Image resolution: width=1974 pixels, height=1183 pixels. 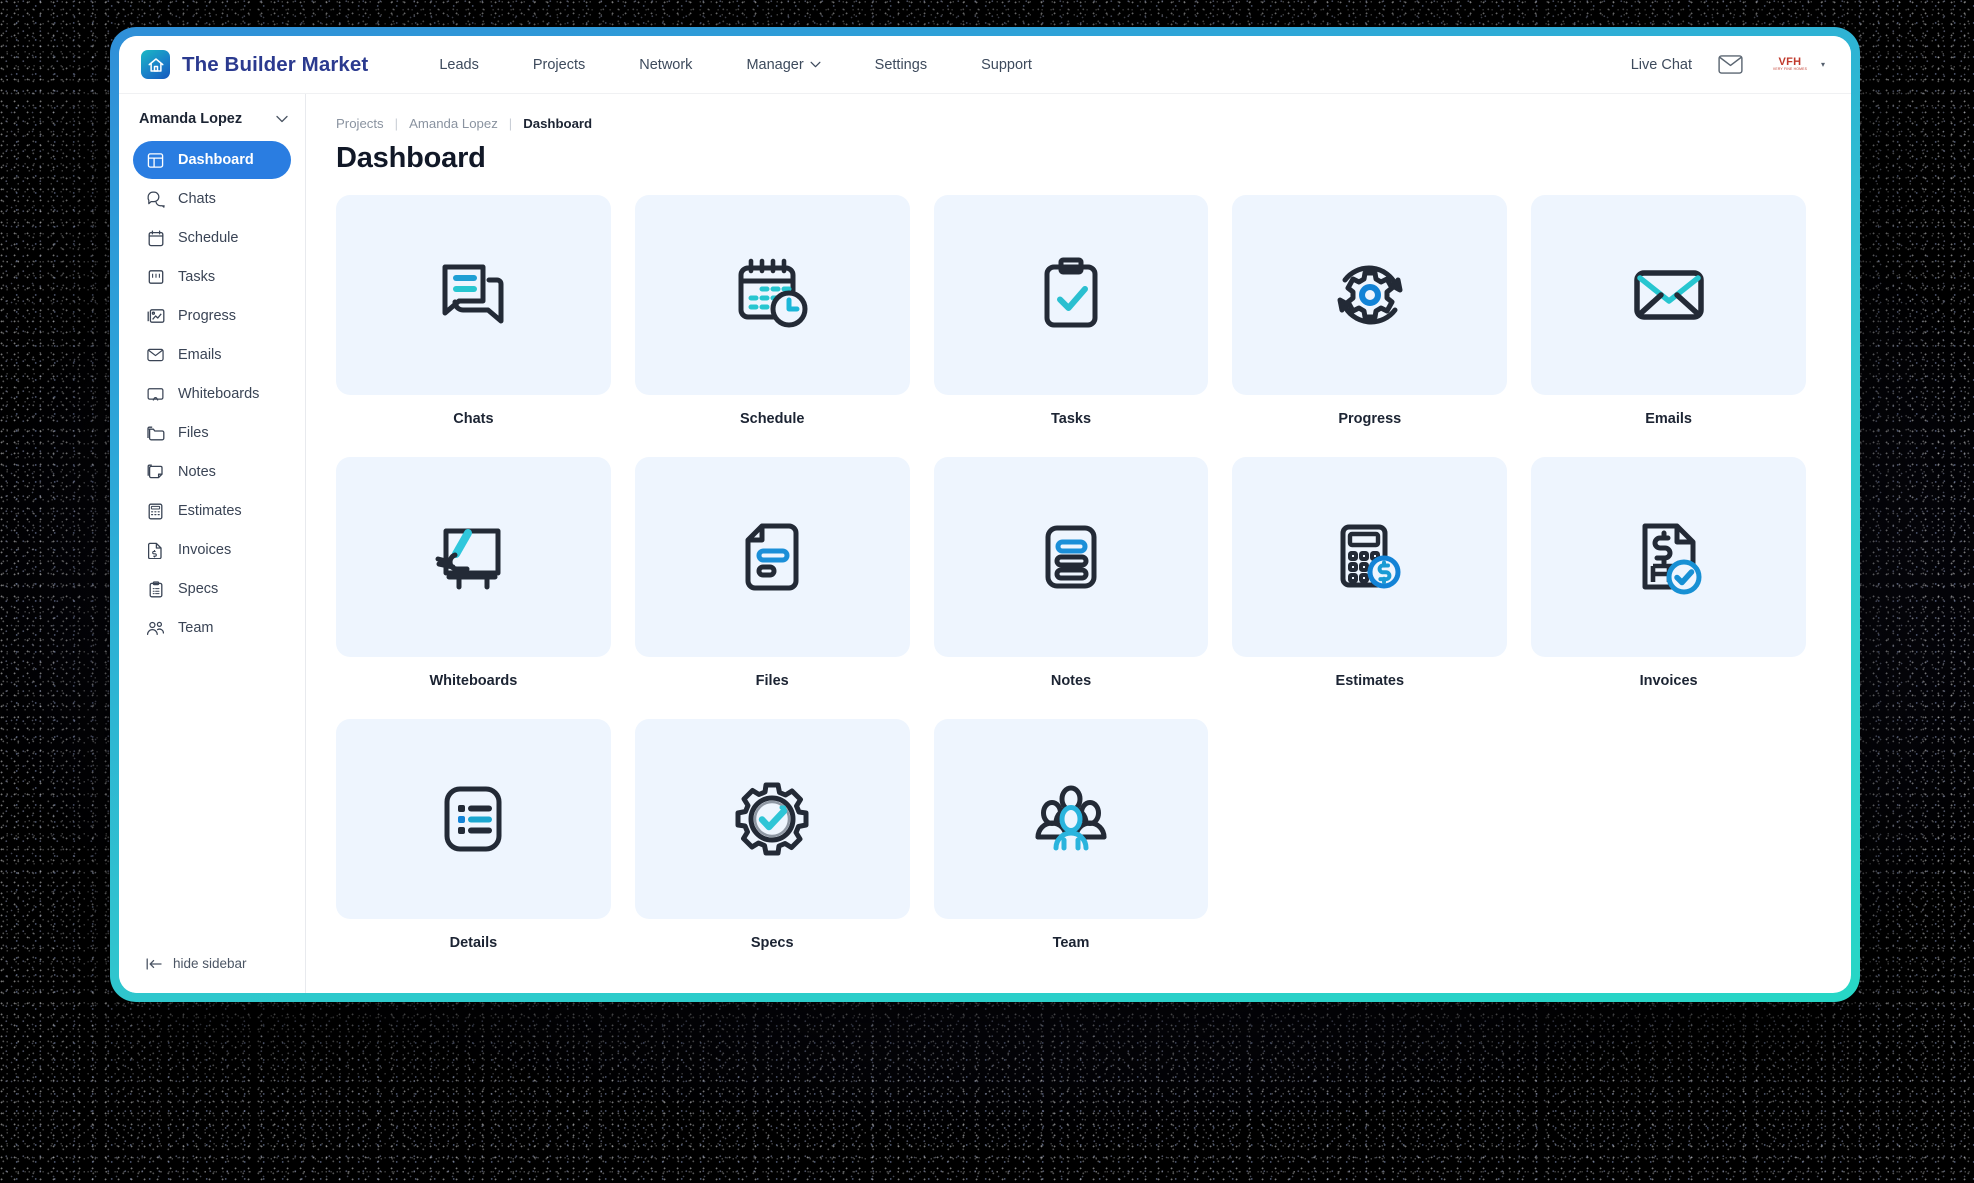 What do you see at coordinates (1071, 292) in the screenshot?
I see `clipboard-check-icon` at bounding box center [1071, 292].